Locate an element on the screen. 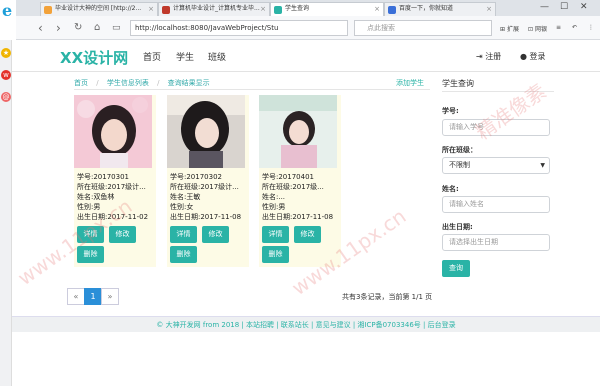  student-gender: 性别:女 is located at coordinates (182, 207).